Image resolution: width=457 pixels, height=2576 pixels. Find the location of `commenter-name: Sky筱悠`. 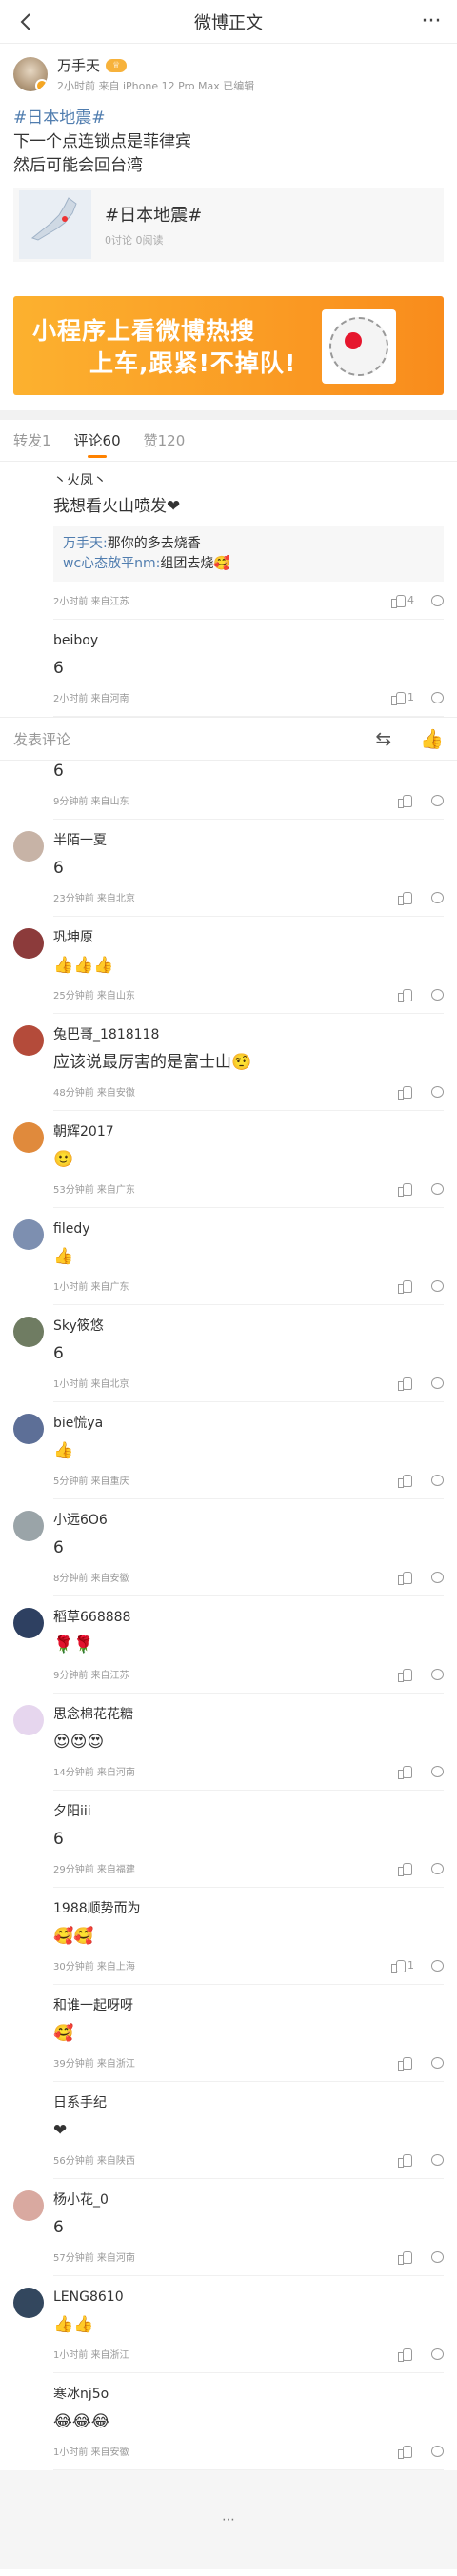

commenter-name: Sky筱悠 is located at coordinates (248, 1326).